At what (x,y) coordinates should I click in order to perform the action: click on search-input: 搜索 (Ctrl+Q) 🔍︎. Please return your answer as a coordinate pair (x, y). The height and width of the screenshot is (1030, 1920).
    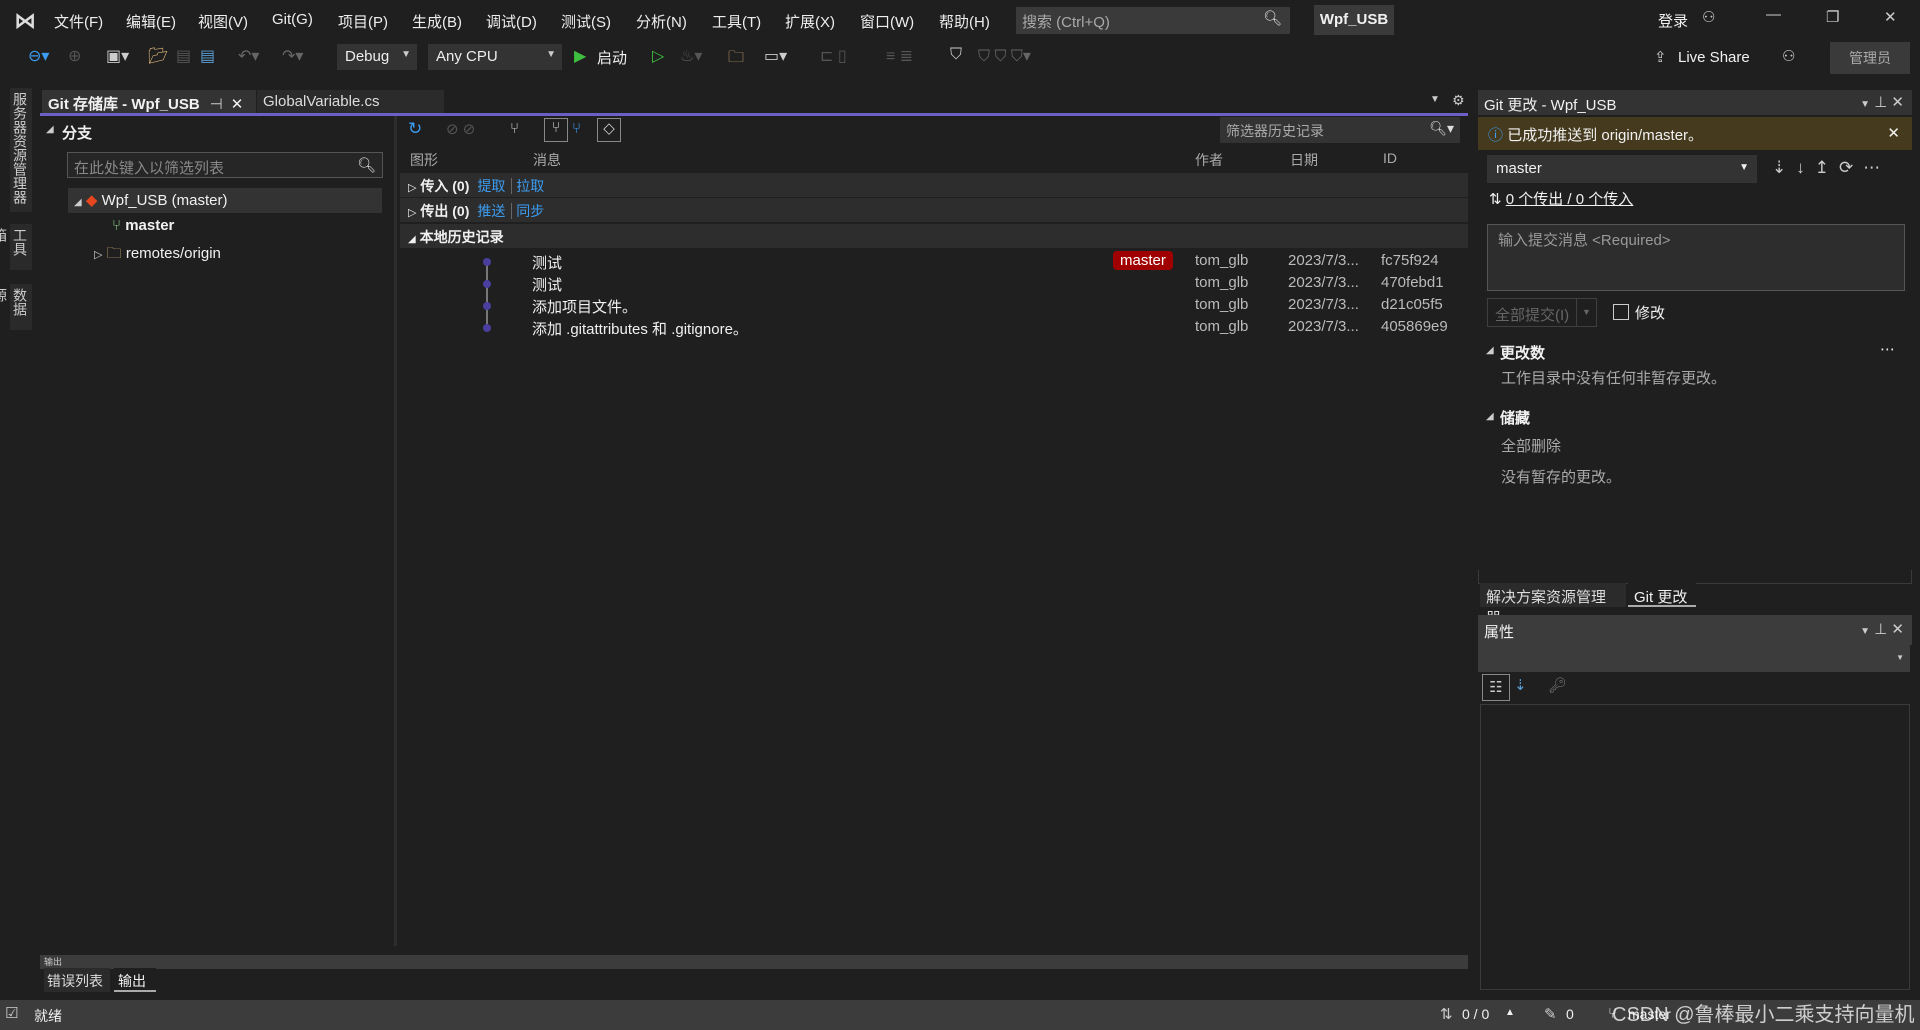
    Looking at the image, I should click on (1153, 20).